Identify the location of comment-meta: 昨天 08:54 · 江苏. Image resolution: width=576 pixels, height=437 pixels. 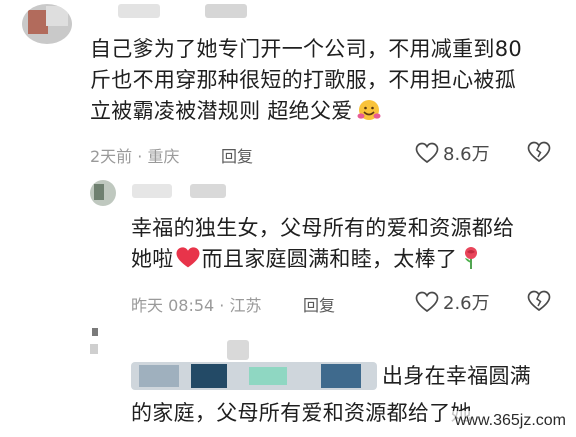
(196, 305).